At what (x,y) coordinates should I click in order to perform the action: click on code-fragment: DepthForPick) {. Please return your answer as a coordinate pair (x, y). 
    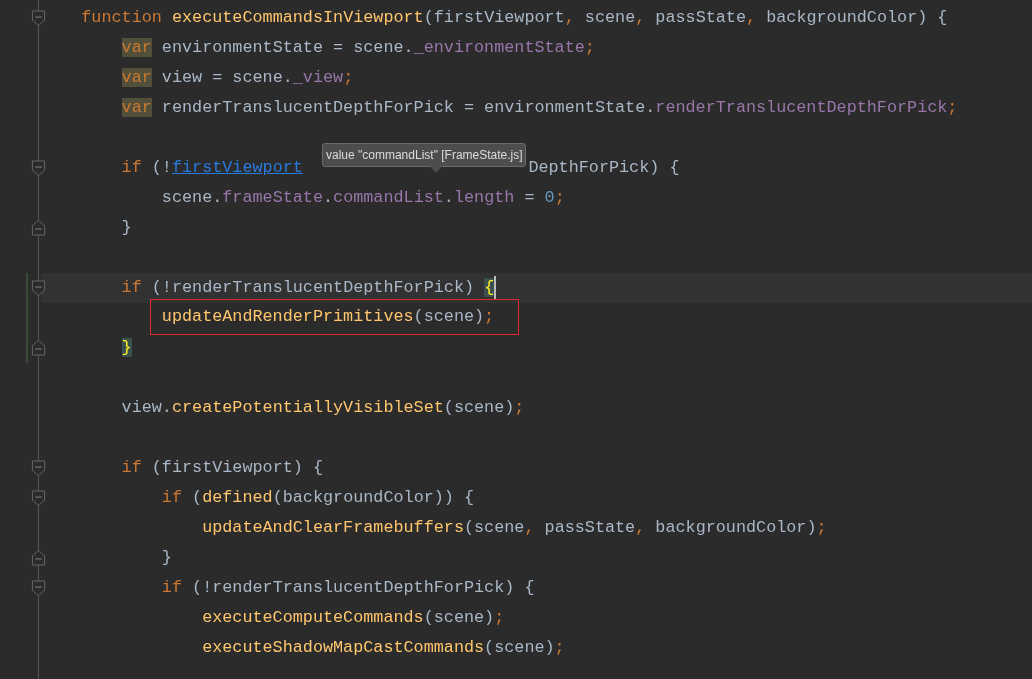
    Looking at the image, I should click on (604, 167).